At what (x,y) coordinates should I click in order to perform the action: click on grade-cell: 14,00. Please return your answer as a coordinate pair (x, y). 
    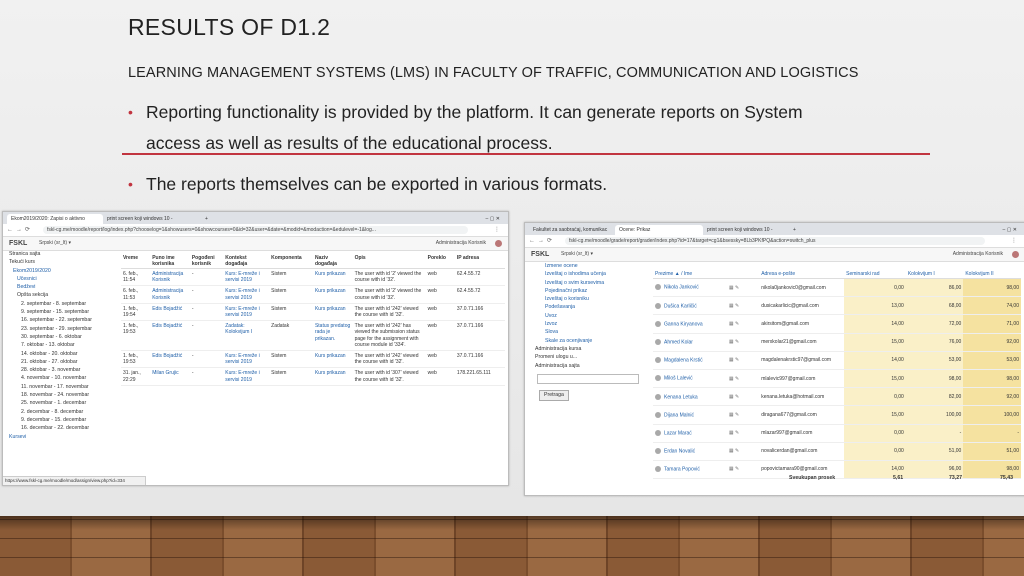
    Looking at the image, I should click on (875, 324).